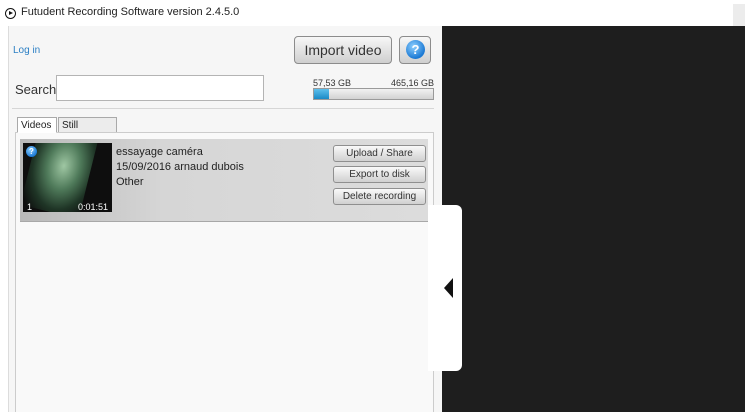 Image resolution: width=745 pixels, height=412 pixels. Describe the element at coordinates (26, 50) in the screenshot. I see `login-link: Log in` at that location.